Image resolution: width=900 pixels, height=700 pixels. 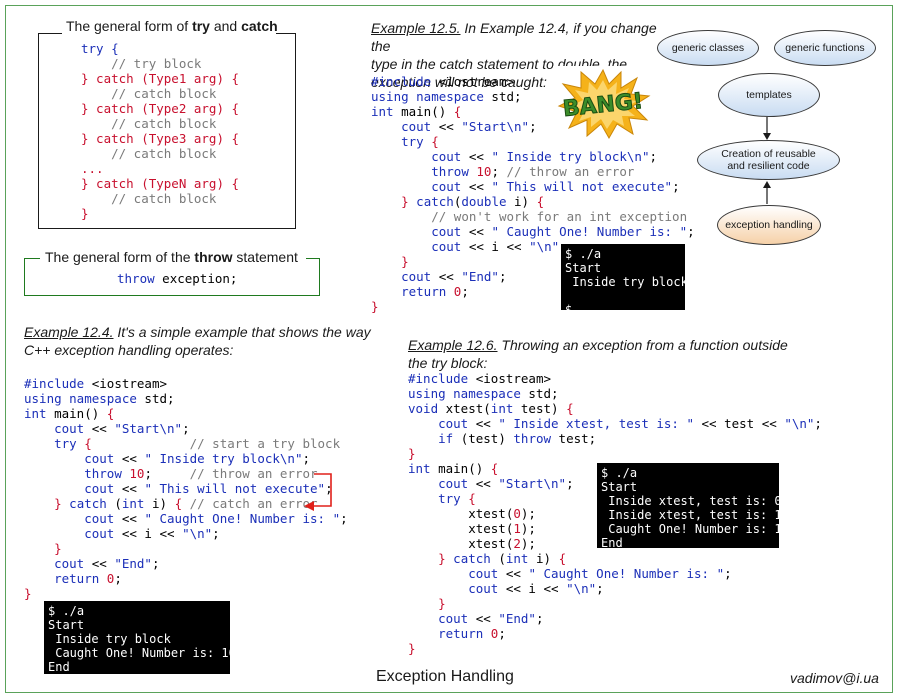 What do you see at coordinates (603, 103) in the screenshot?
I see `bang-icon: BANG!` at bounding box center [603, 103].